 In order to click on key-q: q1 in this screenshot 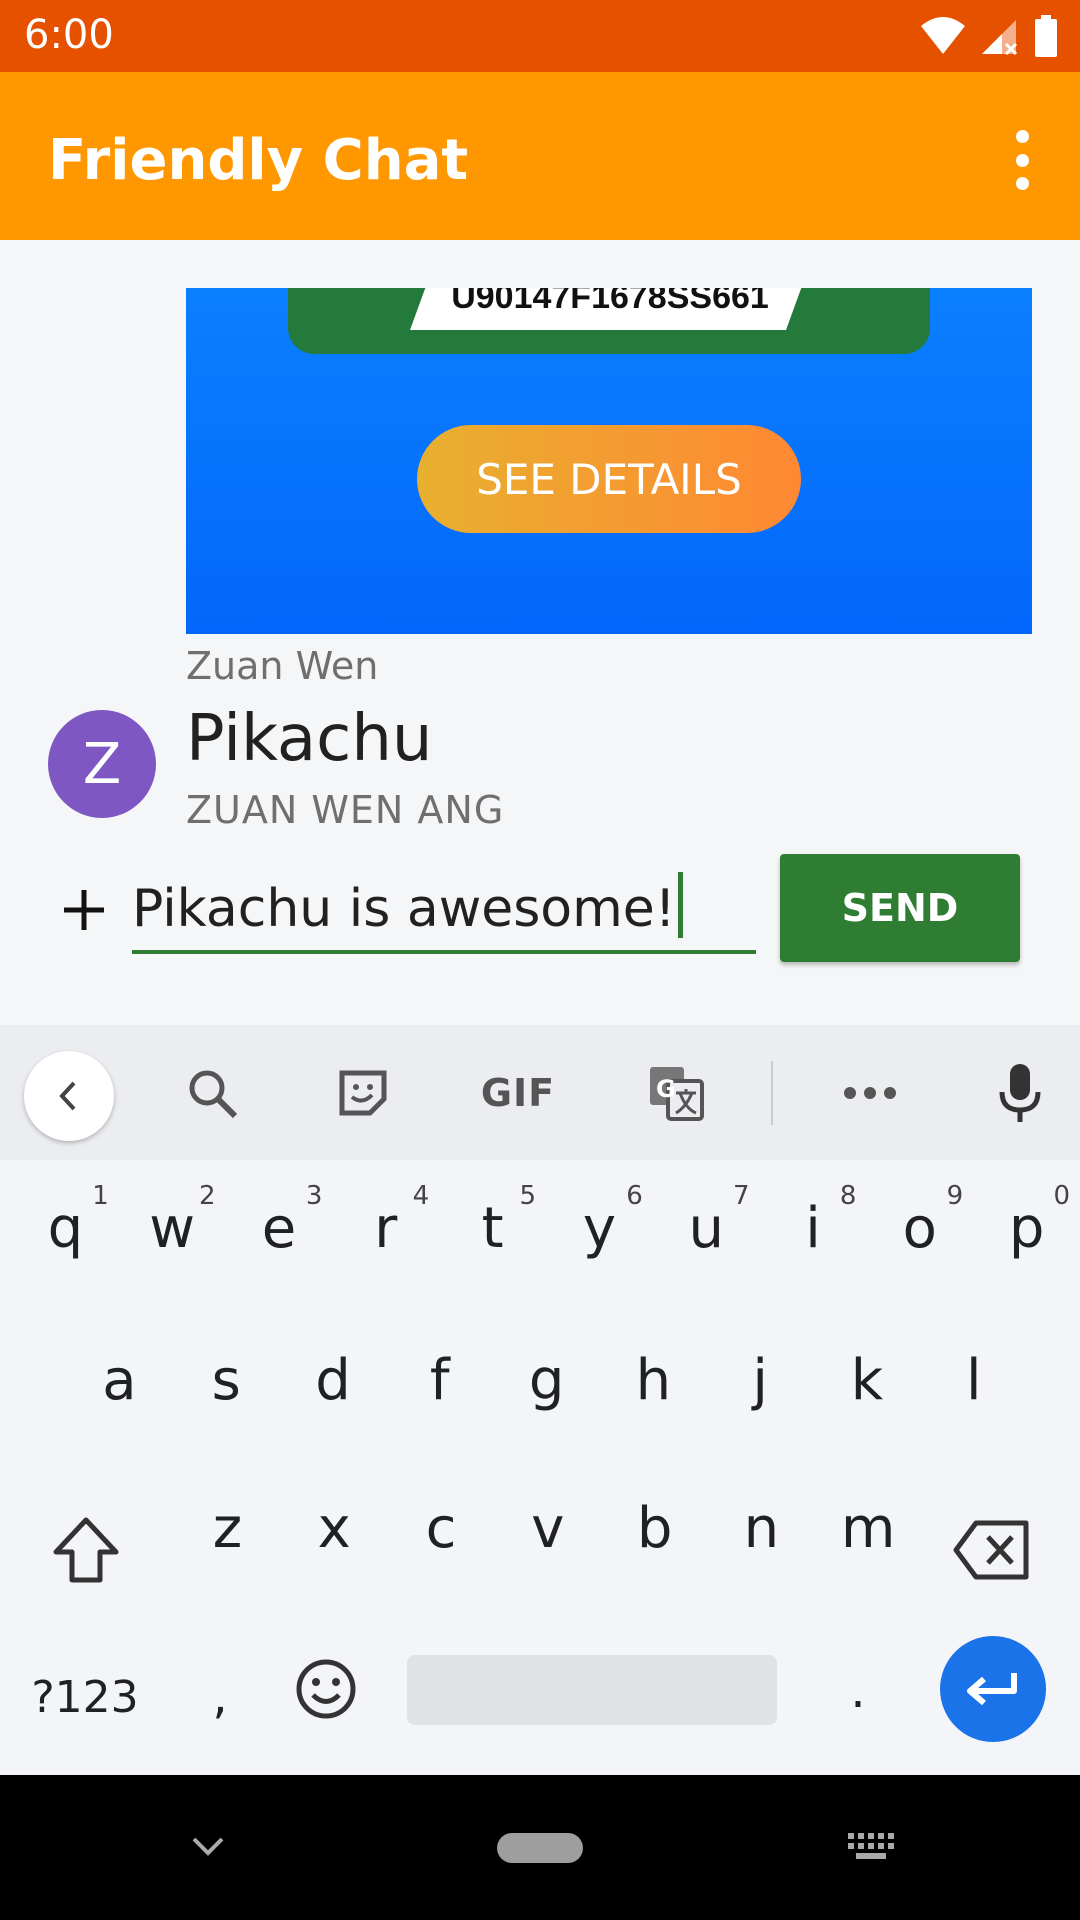, I will do `click(65, 1228)`.